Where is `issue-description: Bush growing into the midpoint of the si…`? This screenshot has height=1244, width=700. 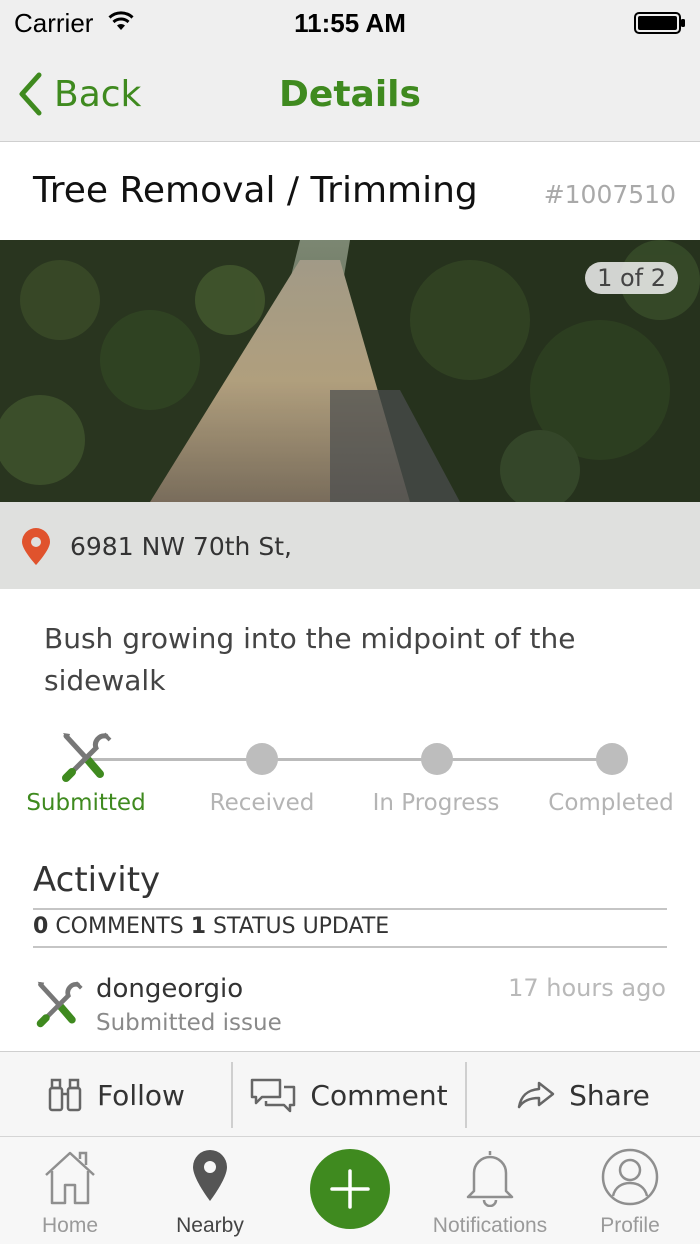
issue-description: Bush growing into the midpoint of the si… is located at coordinates (310, 659).